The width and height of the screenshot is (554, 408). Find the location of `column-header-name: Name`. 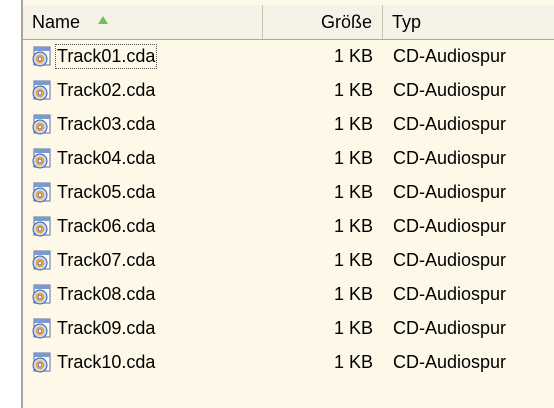

column-header-name: Name is located at coordinates (143, 22).